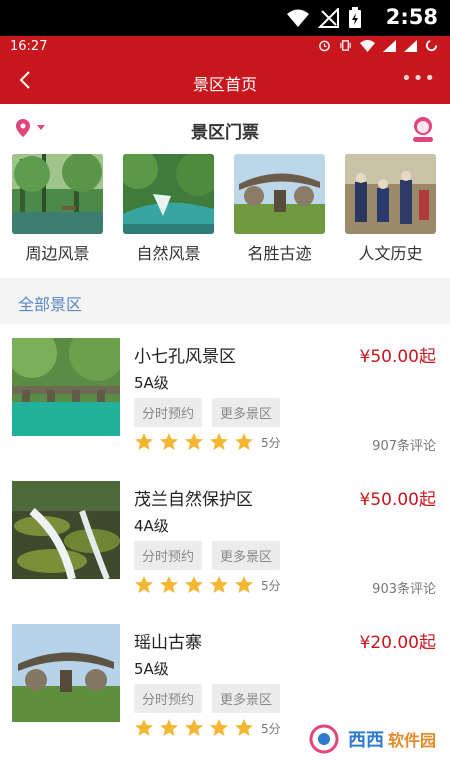 The height and width of the screenshot is (760, 450). Describe the element at coordinates (168, 643) in the screenshot. I see `scenic-name: 瑶山古寨` at that location.